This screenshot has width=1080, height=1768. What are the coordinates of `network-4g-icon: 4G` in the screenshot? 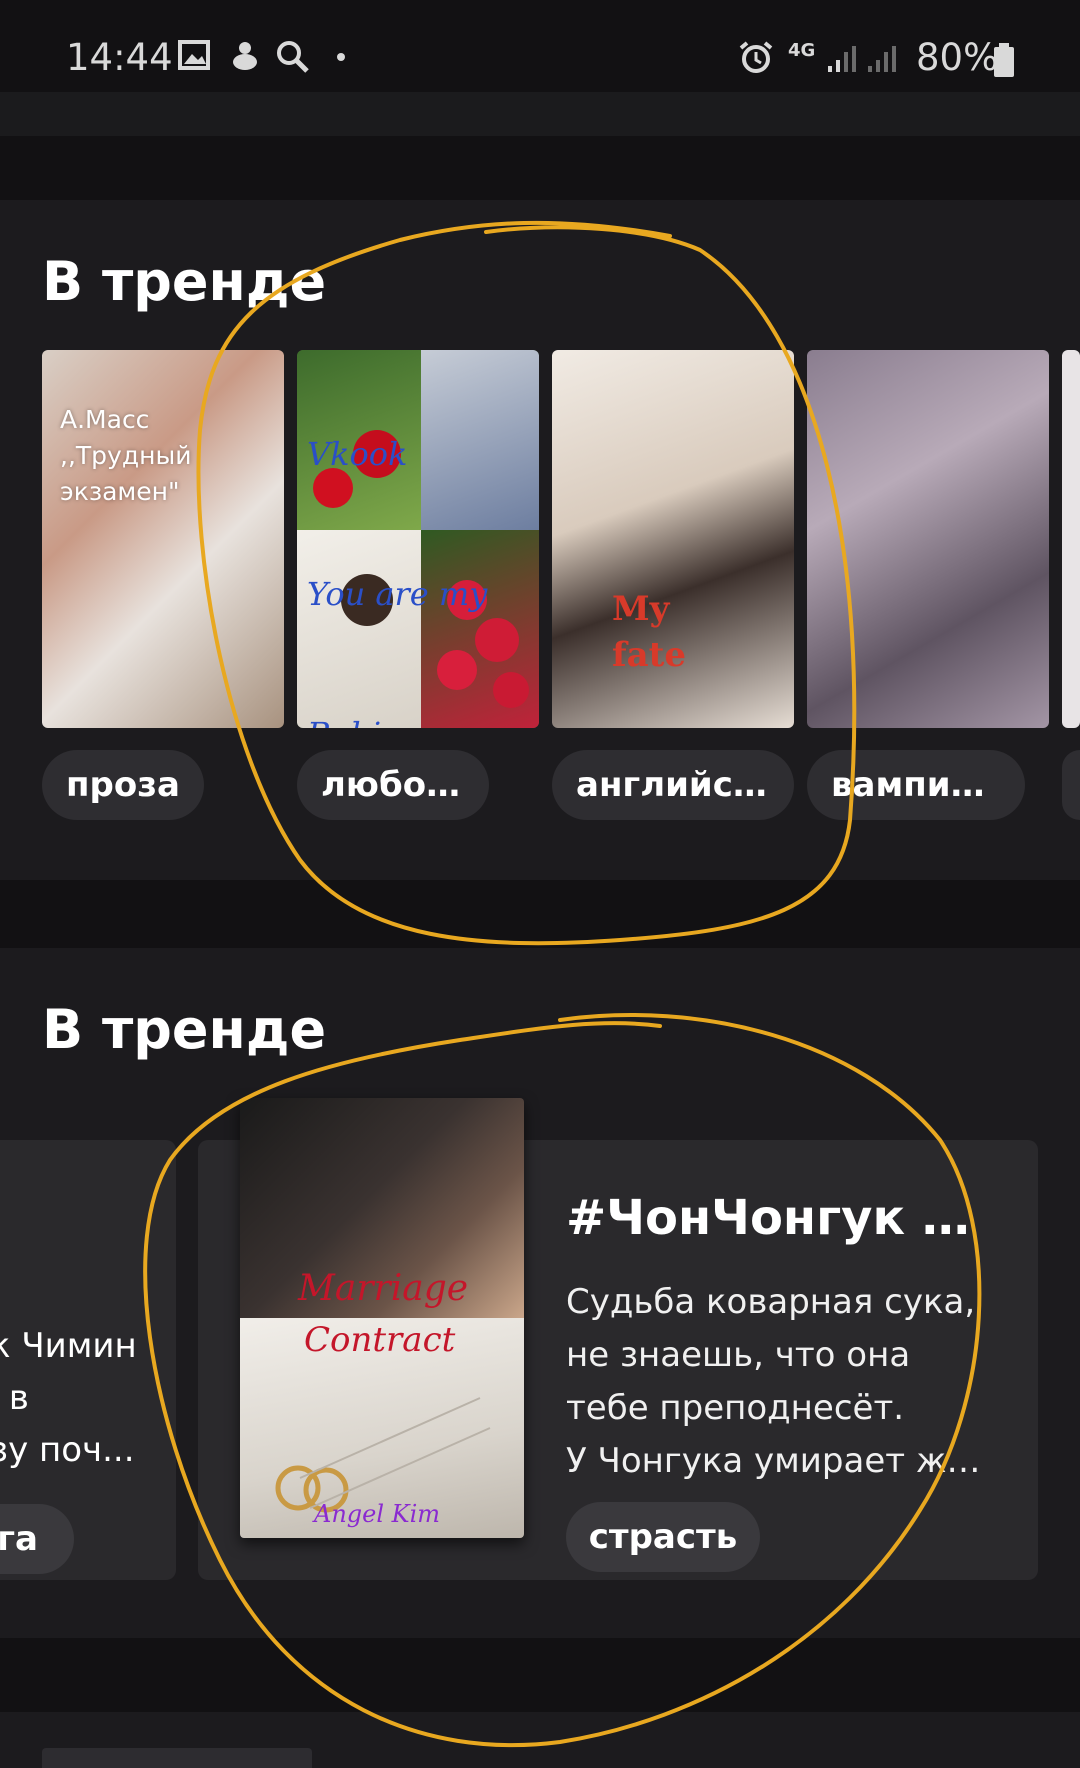 It's located at (802, 50).